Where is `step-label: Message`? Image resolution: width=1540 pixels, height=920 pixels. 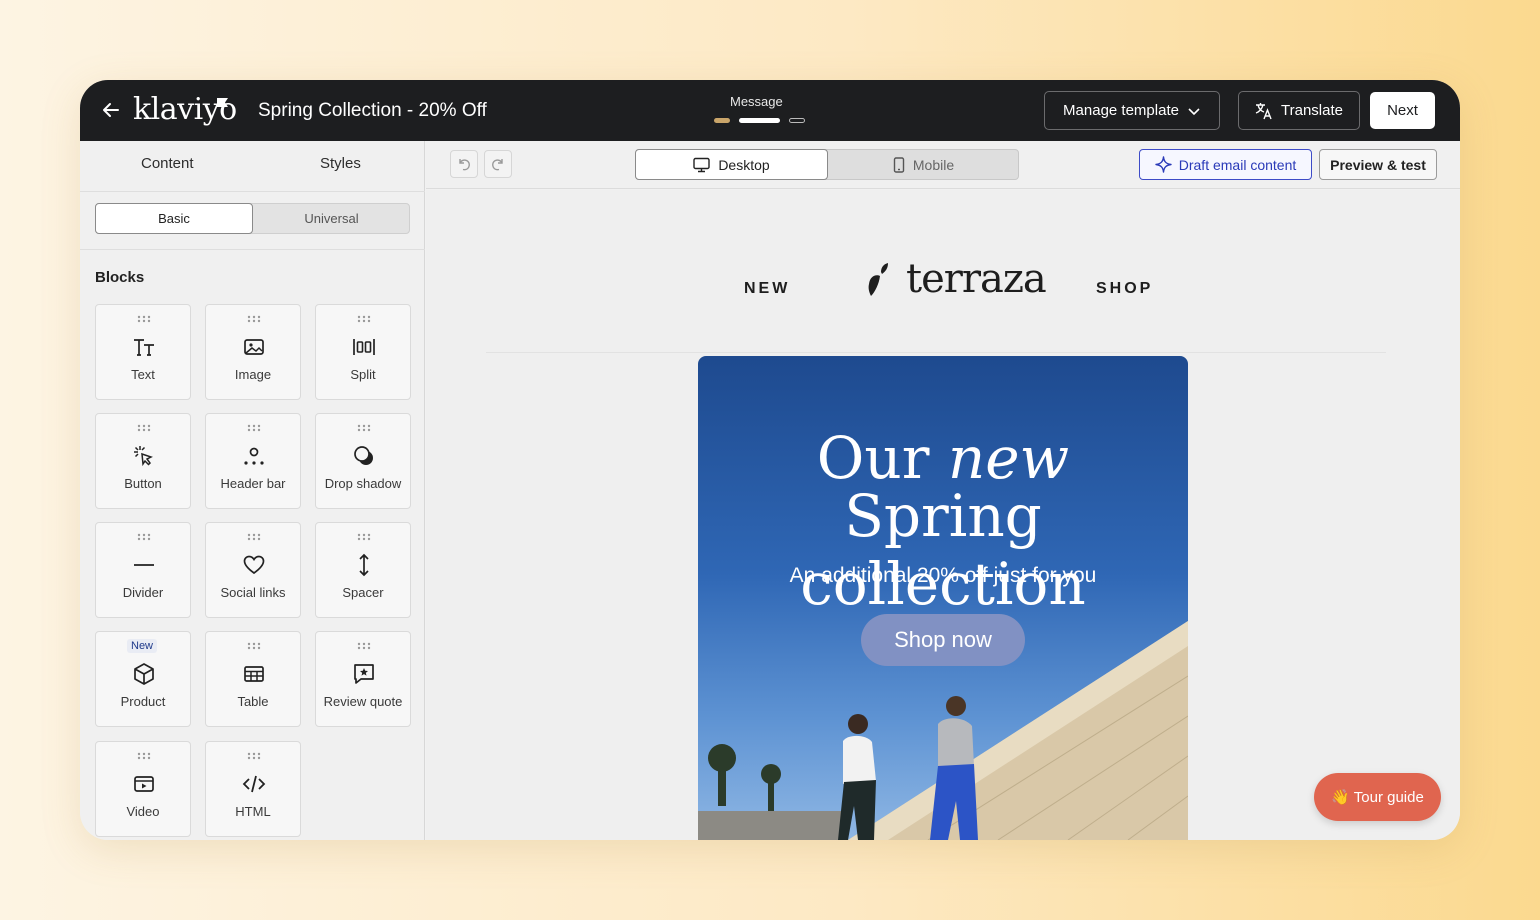 step-label: Message is located at coordinates (756, 101).